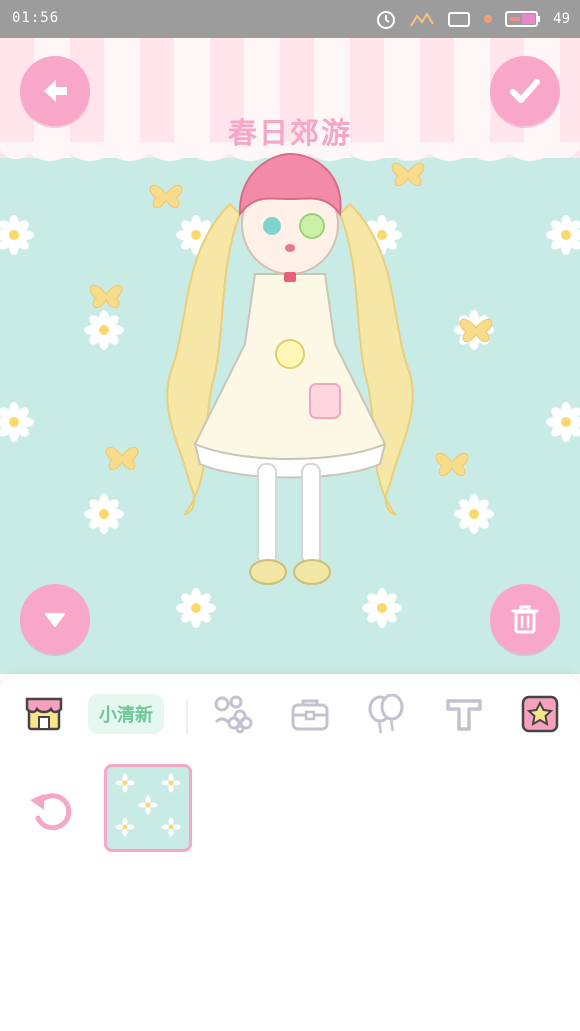  I want to click on undo-button, so click(53, 811).